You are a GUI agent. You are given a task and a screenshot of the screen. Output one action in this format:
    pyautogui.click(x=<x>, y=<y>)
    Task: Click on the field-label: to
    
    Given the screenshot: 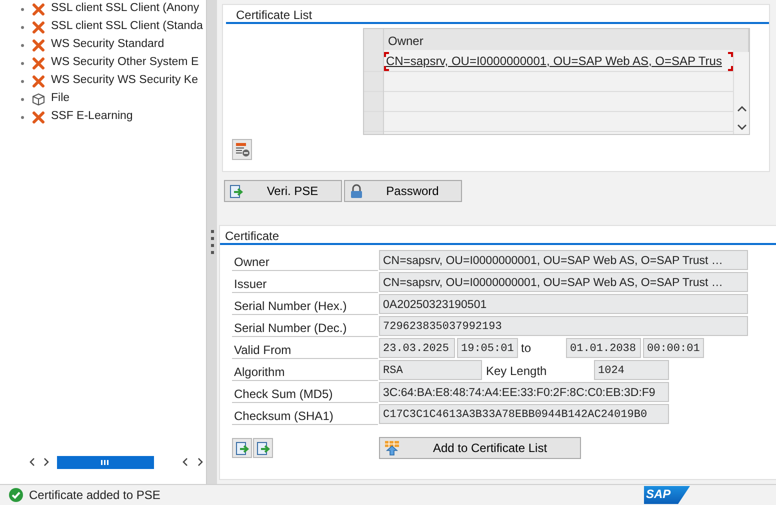 What is the action you would take?
    pyautogui.click(x=526, y=348)
    